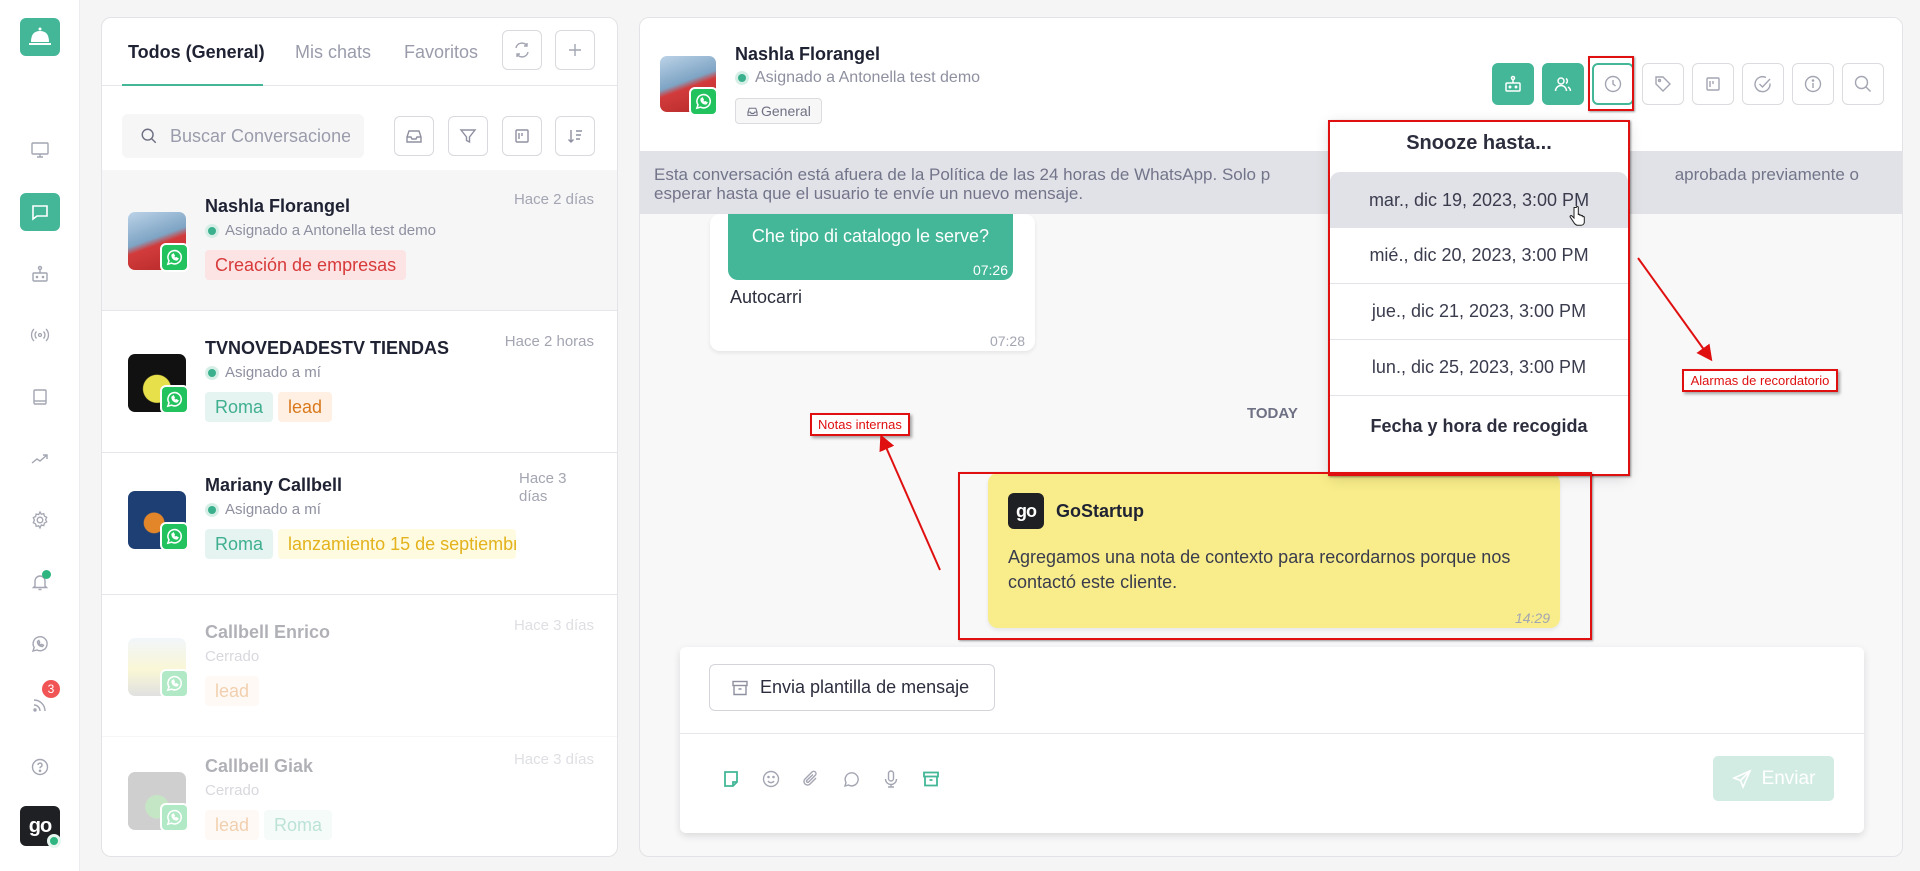 The height and width of the screenshot is (871, 1920). Describe the element at coordinates (40, 582) in the screenshot. I see `rail-item-notifications` at that location.